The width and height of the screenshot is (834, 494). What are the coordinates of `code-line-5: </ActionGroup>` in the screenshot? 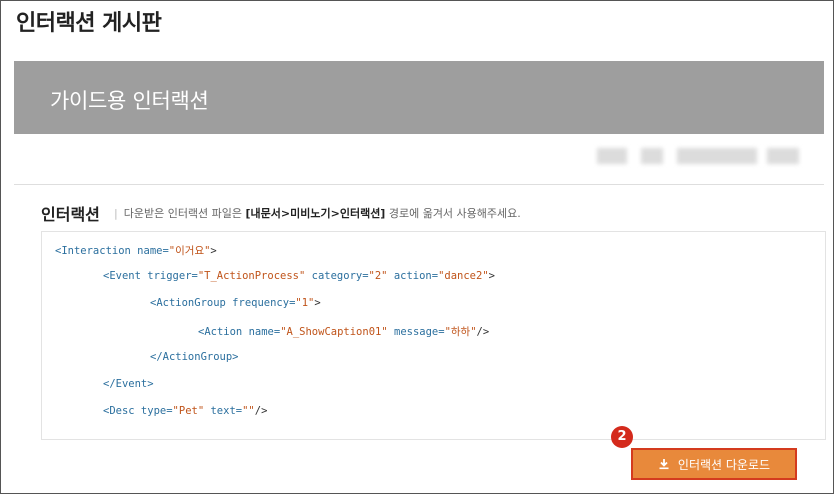 It's located at (194, 357).